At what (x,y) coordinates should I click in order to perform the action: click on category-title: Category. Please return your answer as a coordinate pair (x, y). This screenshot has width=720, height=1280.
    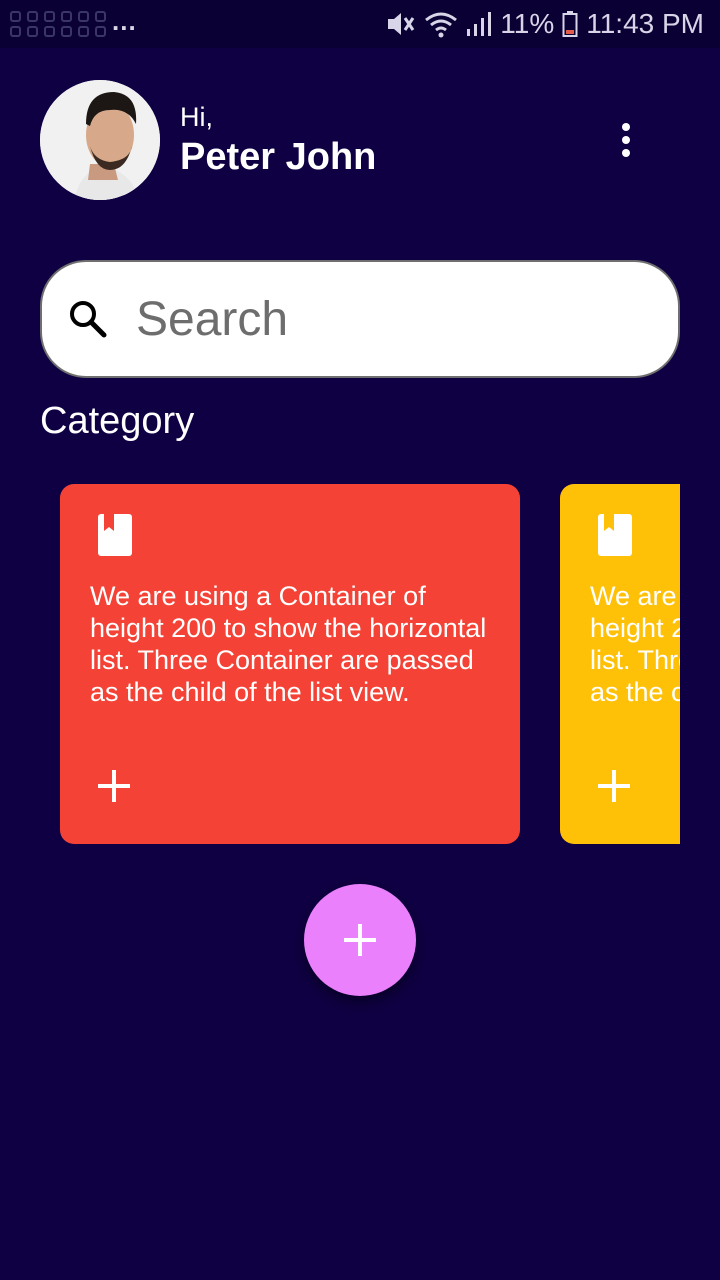
    Looking at the image, I should click on (117, 421).